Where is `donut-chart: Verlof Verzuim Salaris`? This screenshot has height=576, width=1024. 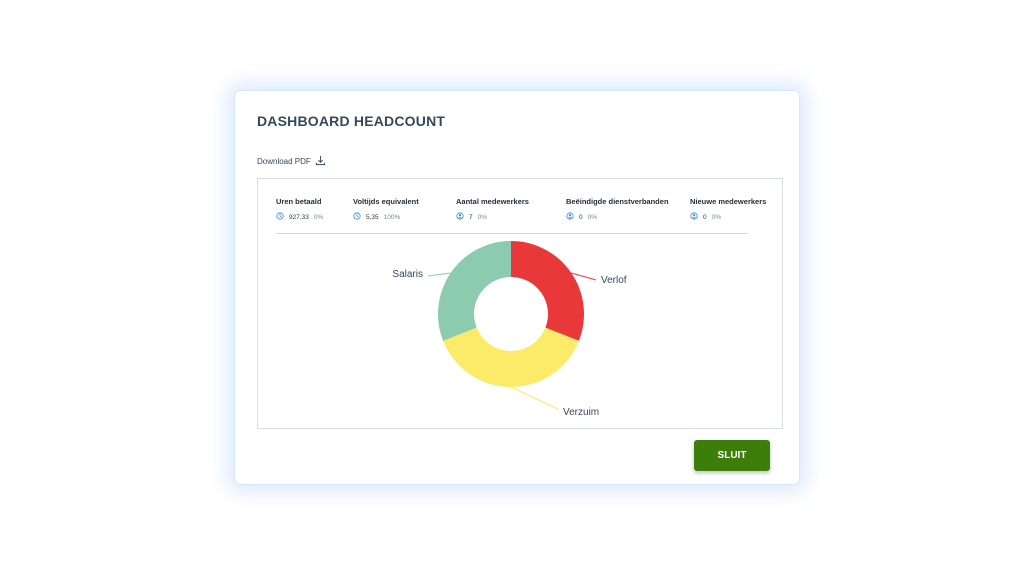 donut-chart: Verlof Verzuim Salaris is located at coordinates (509, 329).